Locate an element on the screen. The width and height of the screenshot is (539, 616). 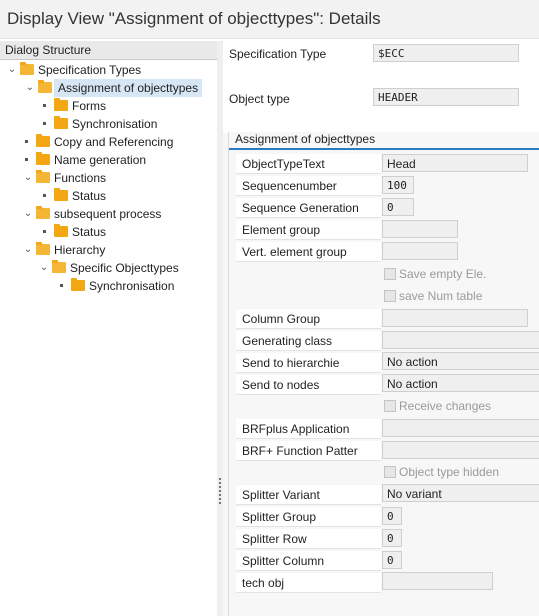
receive-changes-label: Receive changes is located at coordinates (445, 406).